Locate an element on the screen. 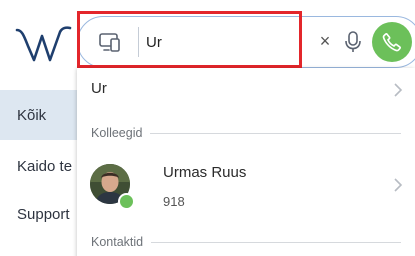 The image size is (415, 256). suggestion-label: Ur is located at coordinates (99, 88).